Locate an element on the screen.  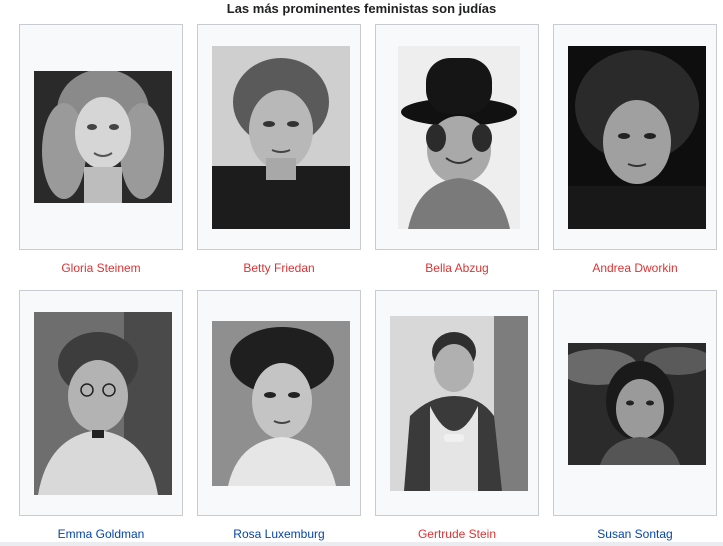
gallery-item: Rosa Luxemburg is located at coordinates (269, 415).